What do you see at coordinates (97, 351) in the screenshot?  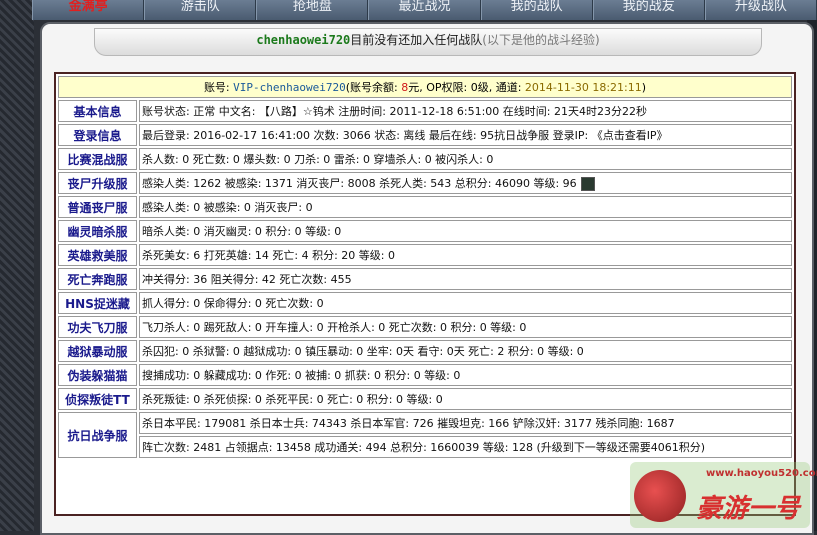 I see `row-label-jailbreak: 越狱暴动服` at bounding box center [97, 351].